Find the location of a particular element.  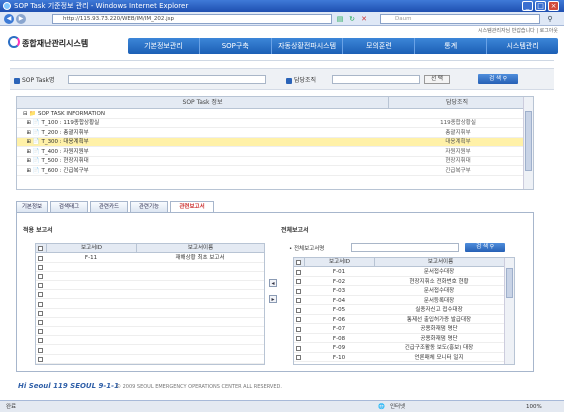

refresh-icon: ↻ is located at coordinates (352, 19).